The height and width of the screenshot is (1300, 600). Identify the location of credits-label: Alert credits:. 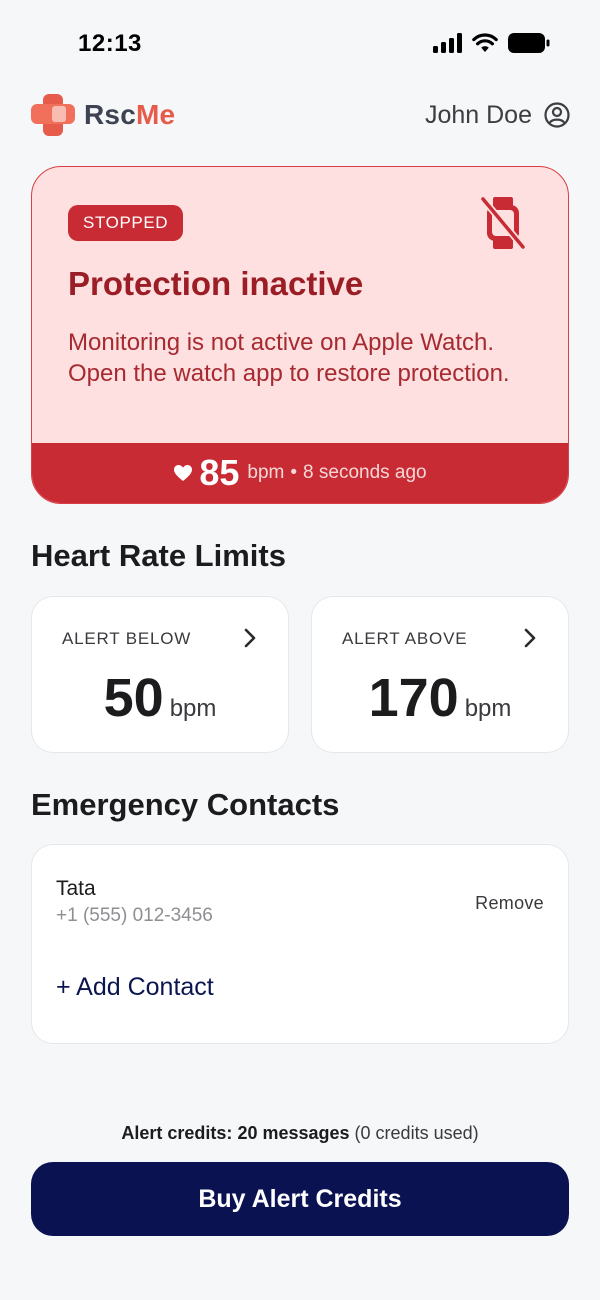
(177, 1133).